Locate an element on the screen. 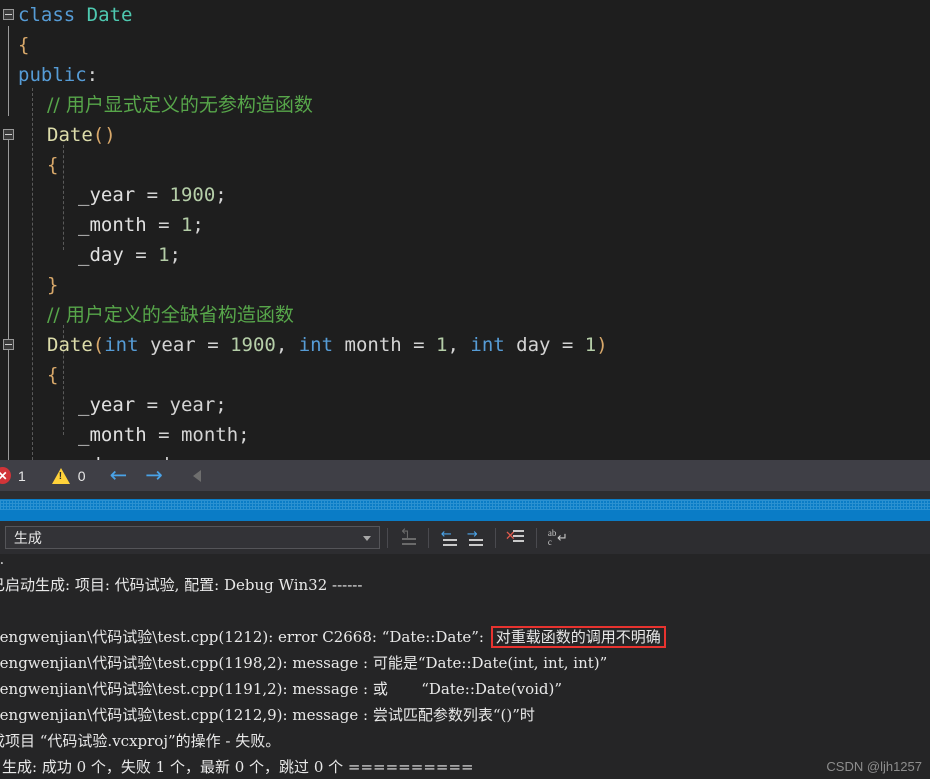  highlighted-error-phrase: 对重载函数的调用不明确 is located at coordinates (578, 637).